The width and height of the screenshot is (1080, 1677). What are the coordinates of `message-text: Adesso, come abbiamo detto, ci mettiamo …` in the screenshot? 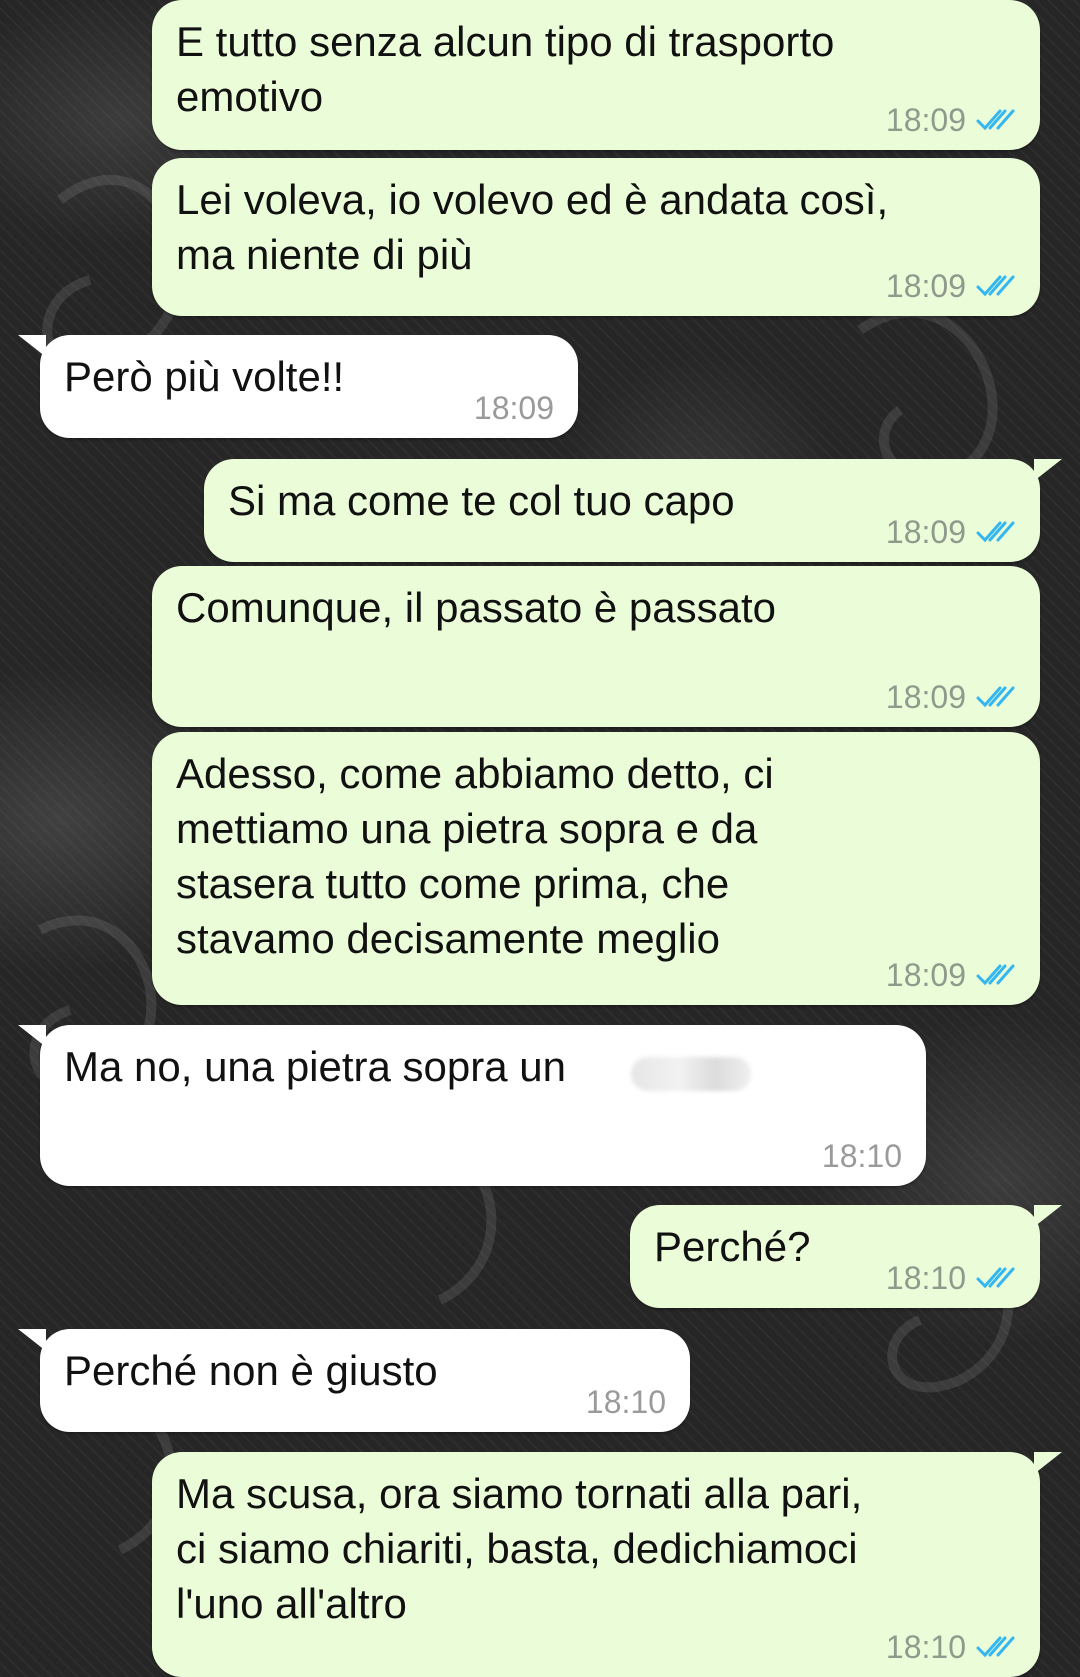 It's located at (475, 856).